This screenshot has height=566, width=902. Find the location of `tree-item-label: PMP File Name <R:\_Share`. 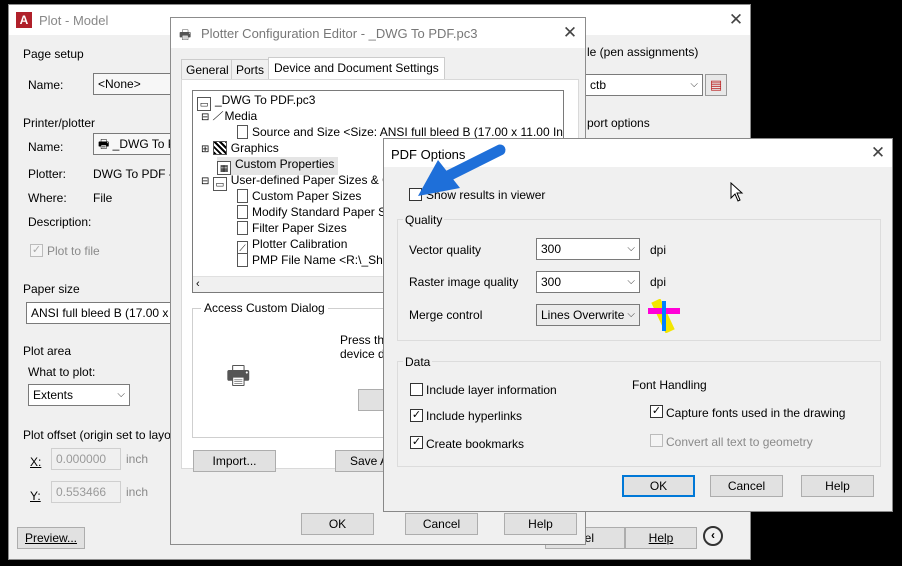

tree-item-label: PMP File Name <R:\_Share is located at coordinates (326, 260).